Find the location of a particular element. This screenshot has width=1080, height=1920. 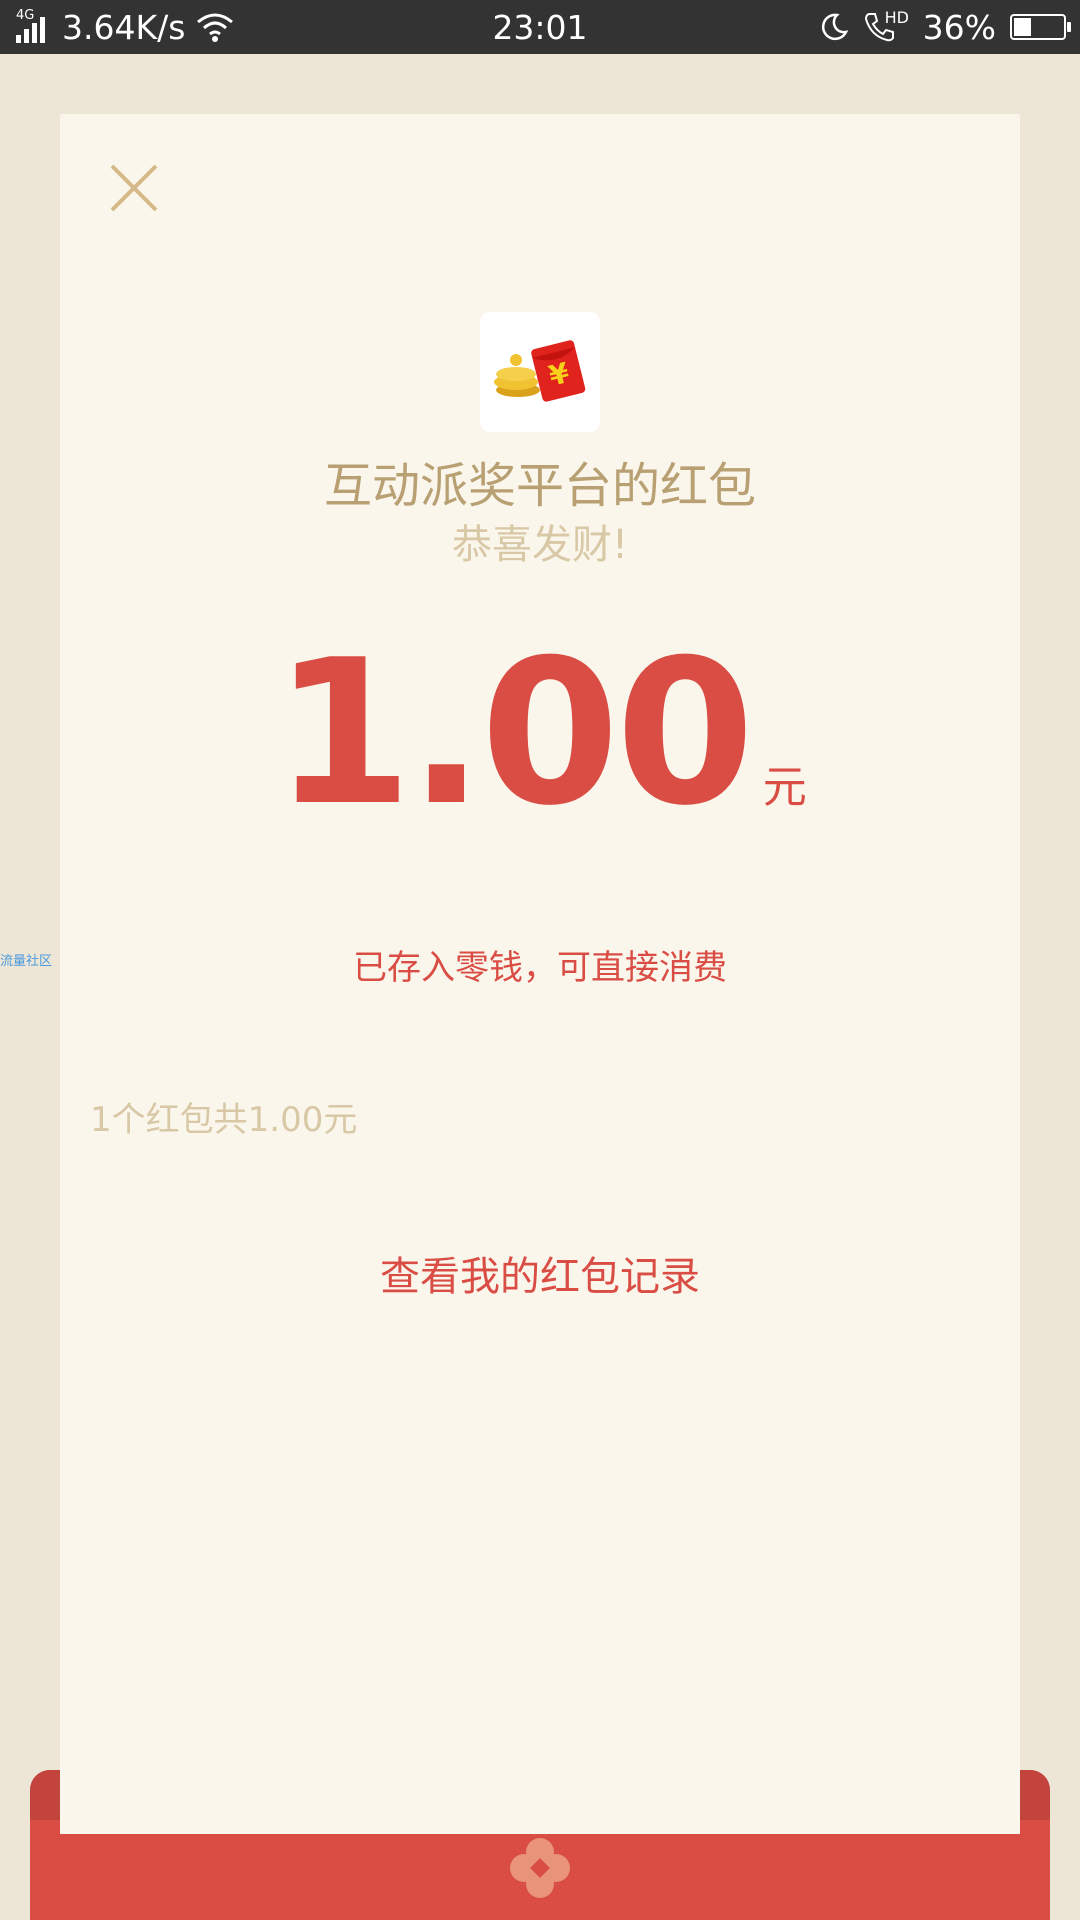

amount-unit: 元 is located at coordinates (784, 787).